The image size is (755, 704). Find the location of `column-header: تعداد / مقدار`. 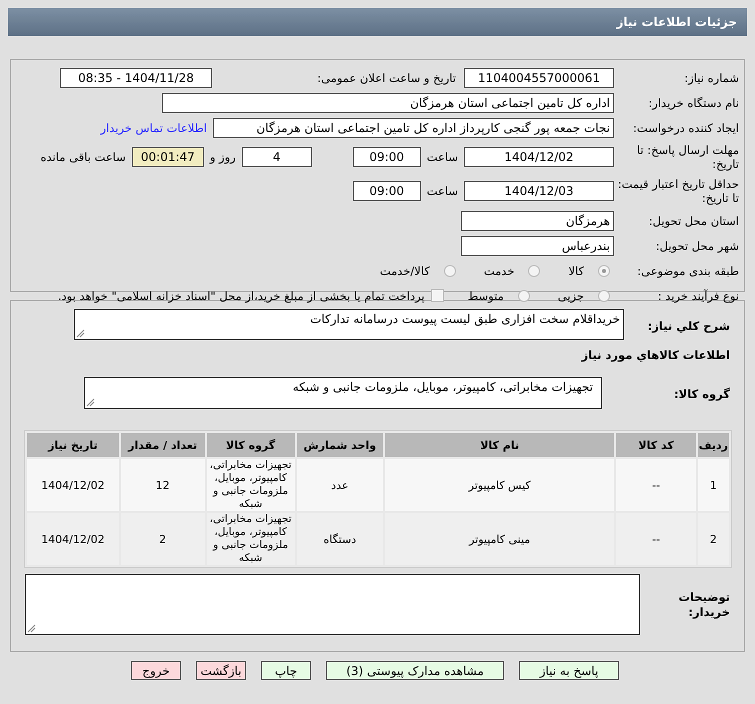

column-header: تعداد / مقدار is located at coordinates (162, 445).